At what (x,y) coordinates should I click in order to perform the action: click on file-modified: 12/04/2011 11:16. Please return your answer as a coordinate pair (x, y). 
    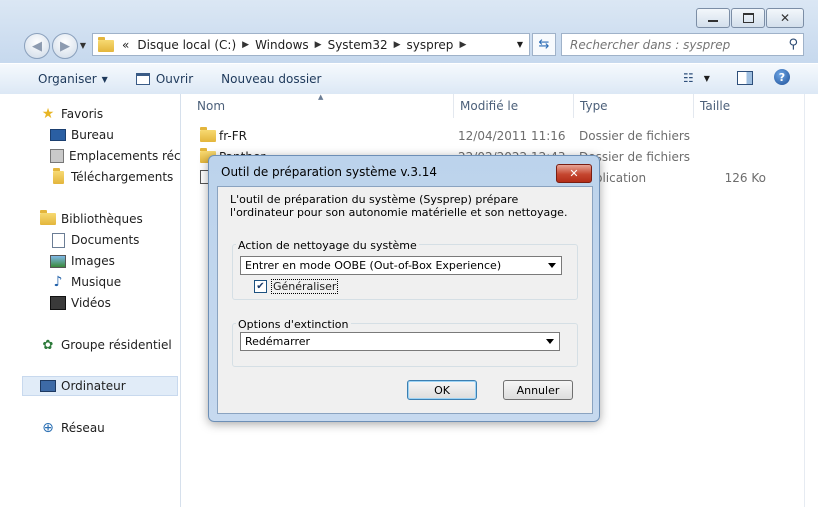
    Looking at the image, I should click on (512, 135).